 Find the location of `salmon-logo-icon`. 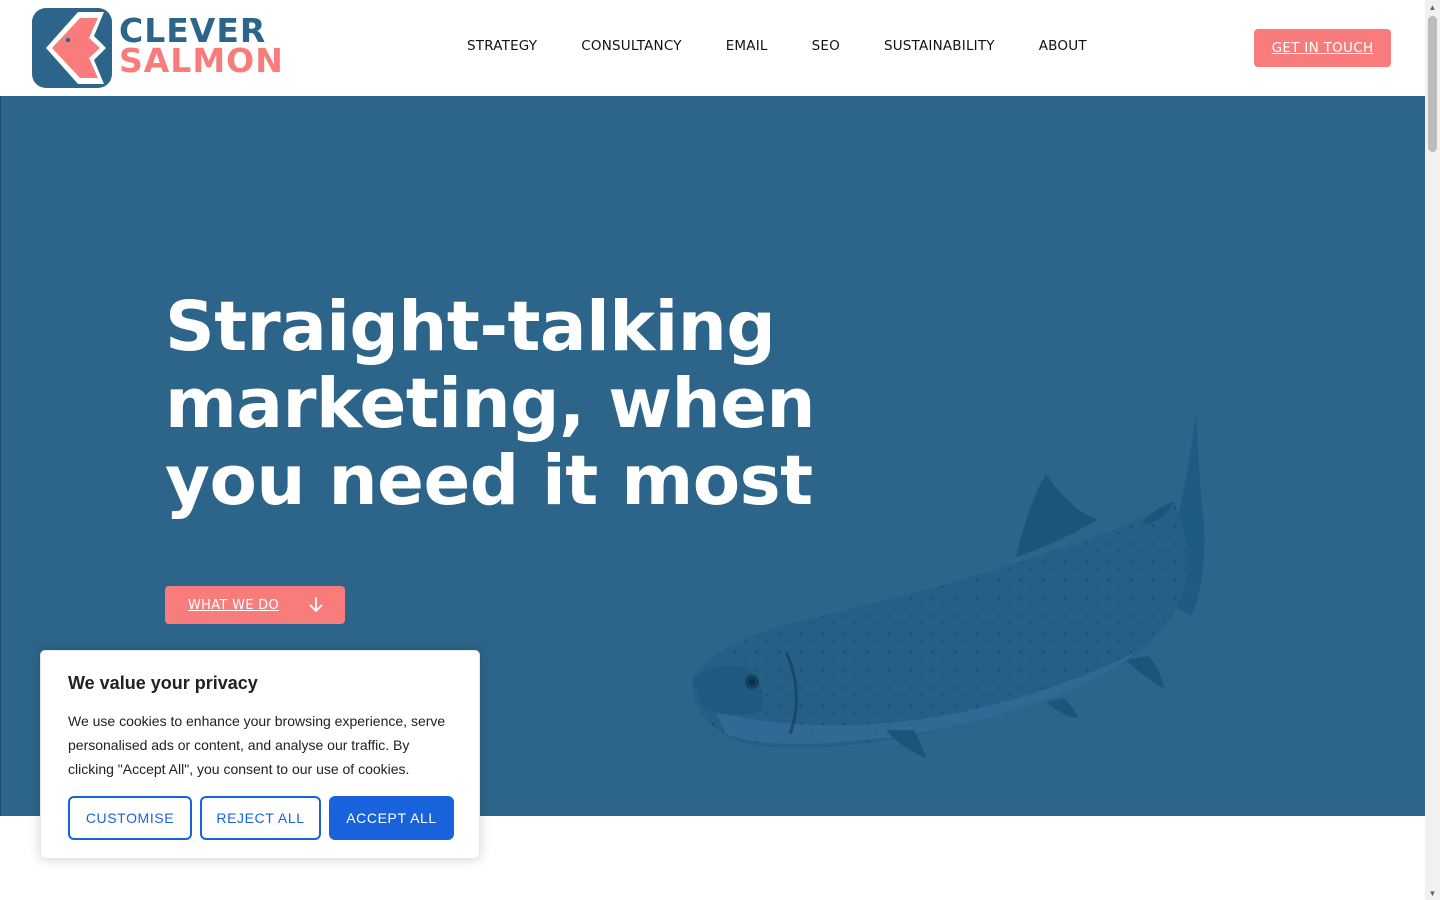

salmon-logo-icon is located at coordinates (72, 48).